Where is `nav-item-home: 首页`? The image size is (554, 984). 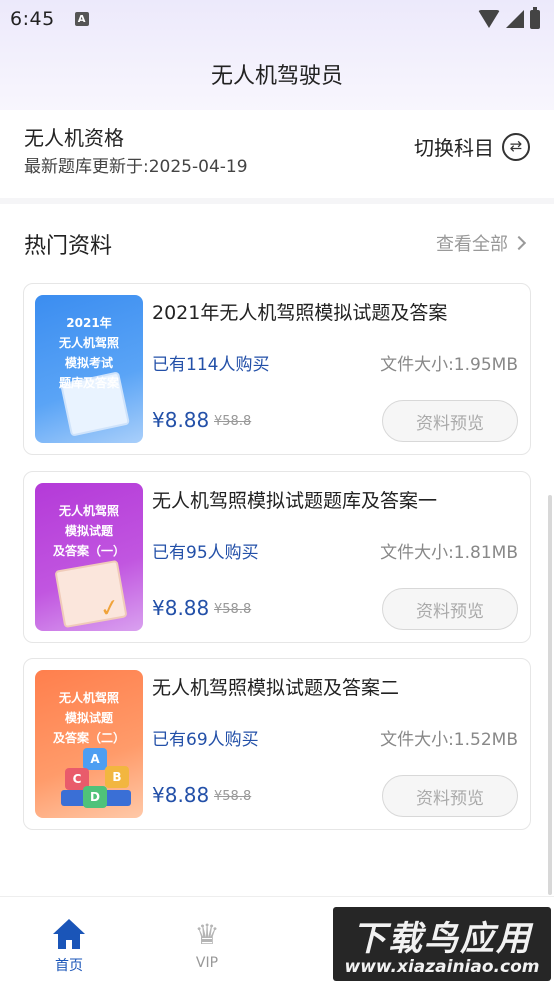 nav-item-home: 首页 is located at coordinates (69, 940).